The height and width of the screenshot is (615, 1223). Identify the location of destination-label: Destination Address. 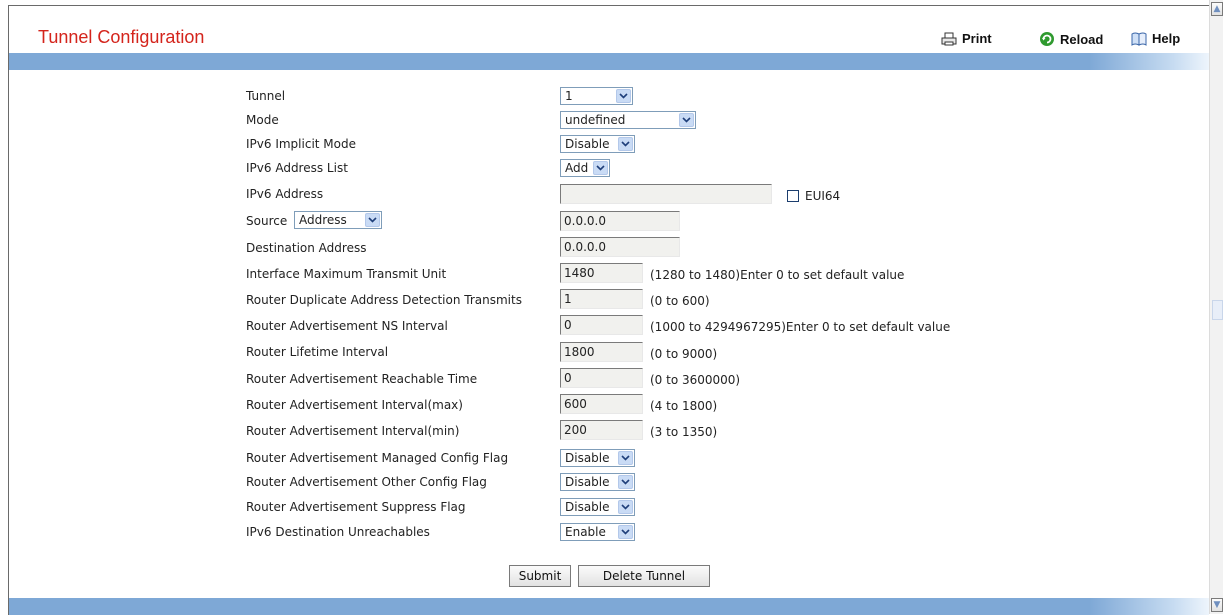
(306, 248).